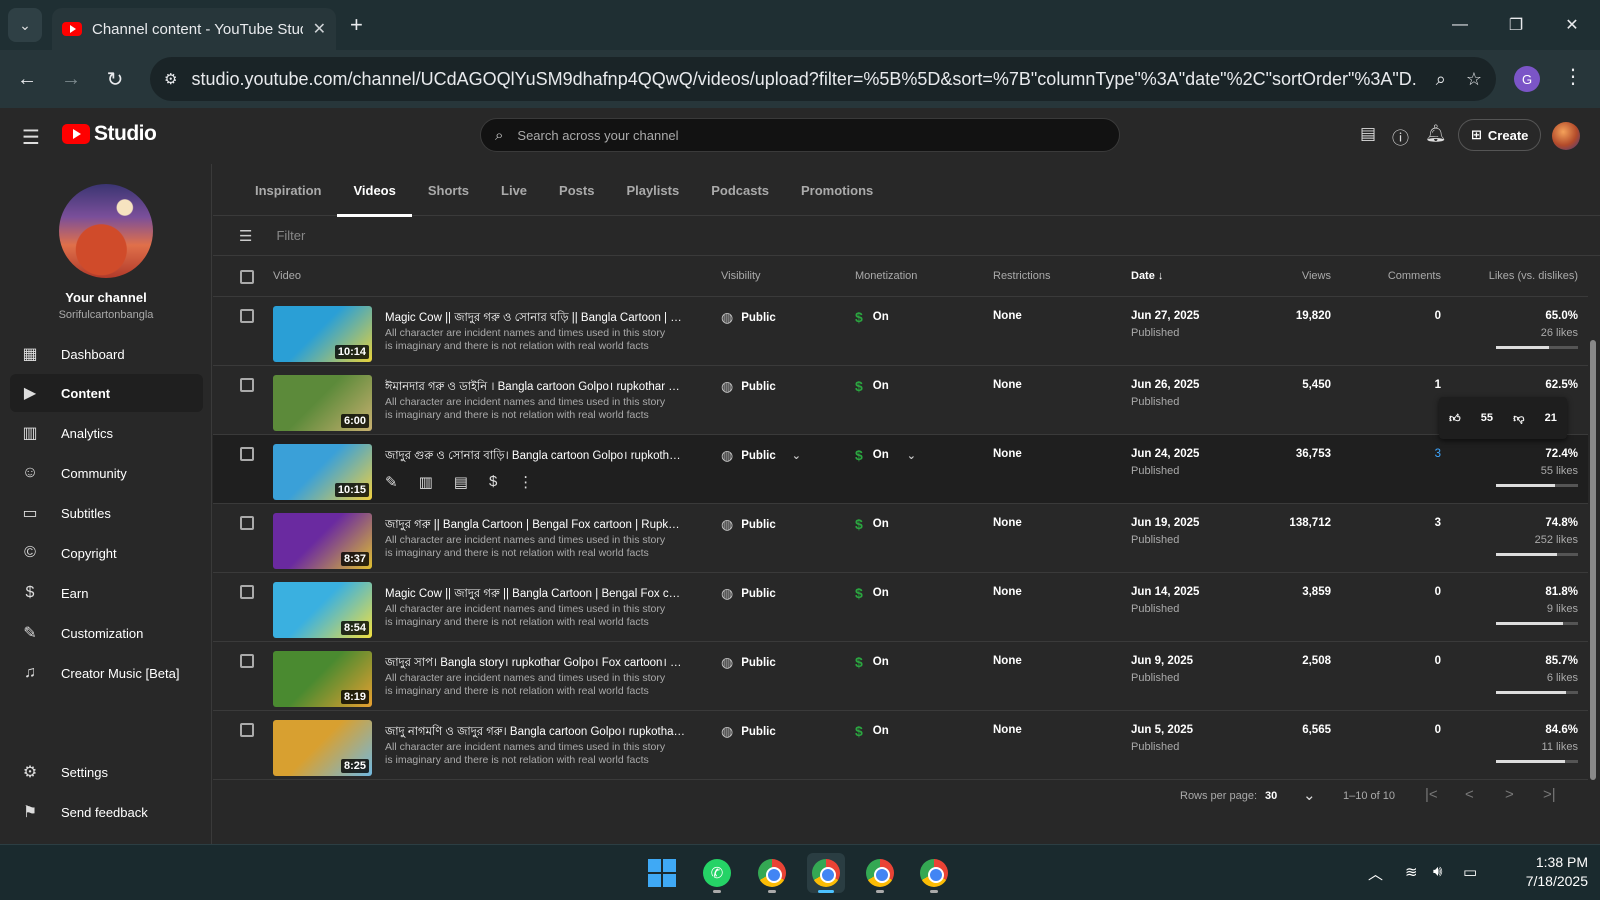 This screenshot has width=1600, height=900. Describe the element at coordinates (911, 455) in the screenshot. I see `monetization-dropdown-chevron-icon: ⌄` at that location.